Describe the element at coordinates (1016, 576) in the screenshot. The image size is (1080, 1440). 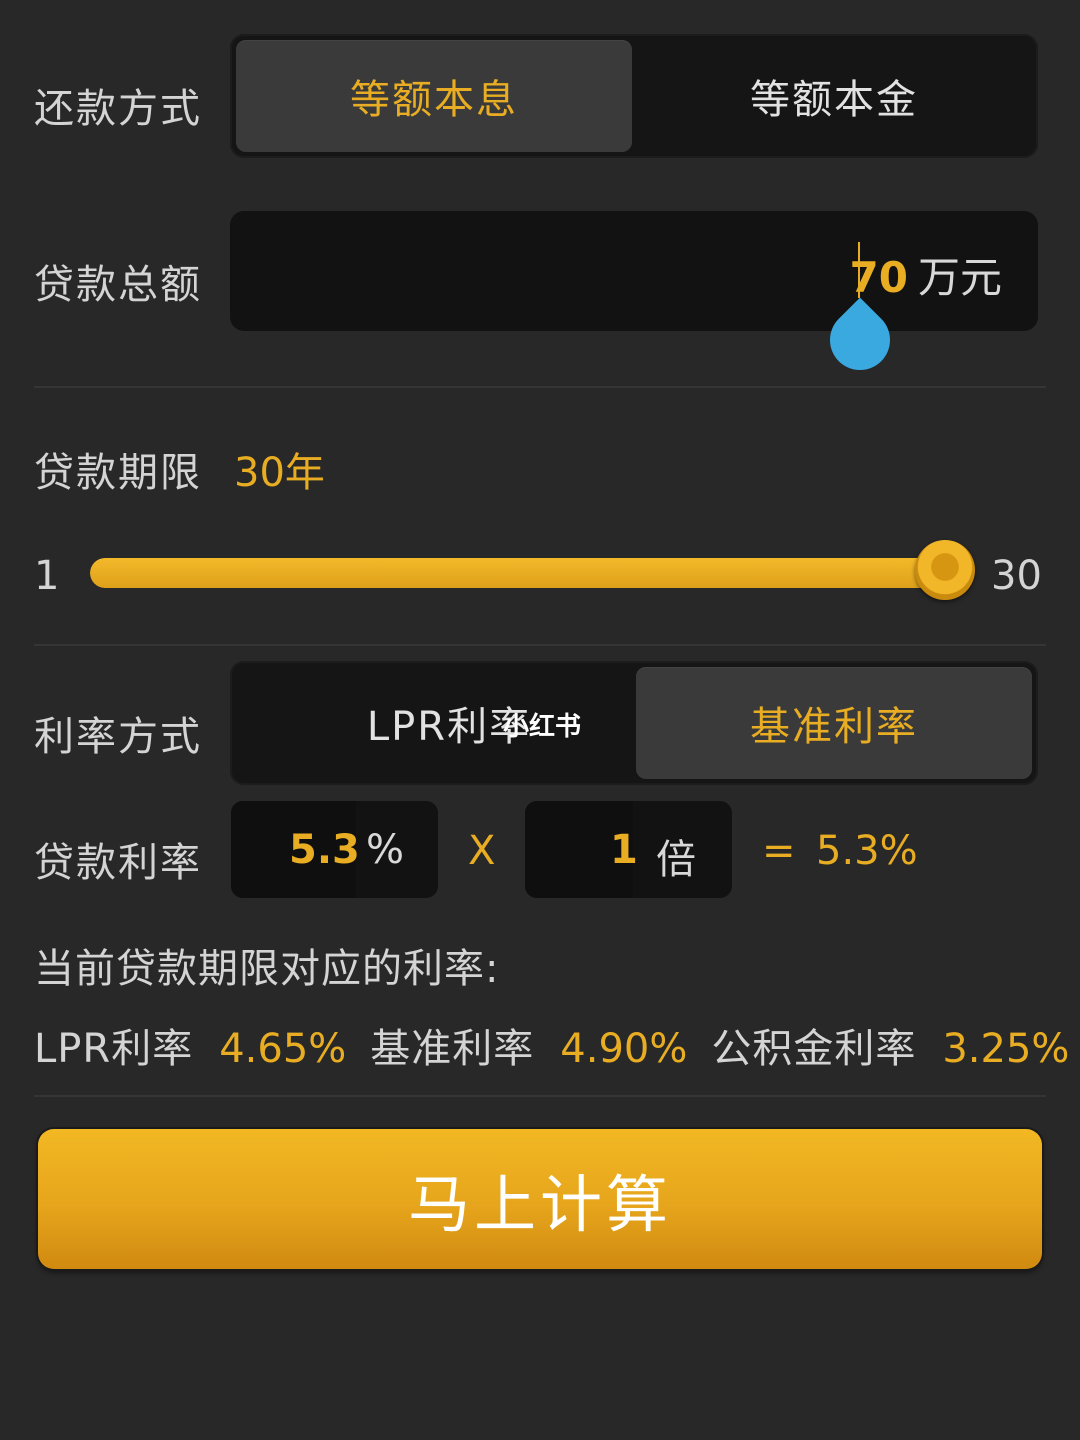
I see `slider-max-label: 30` at that location.